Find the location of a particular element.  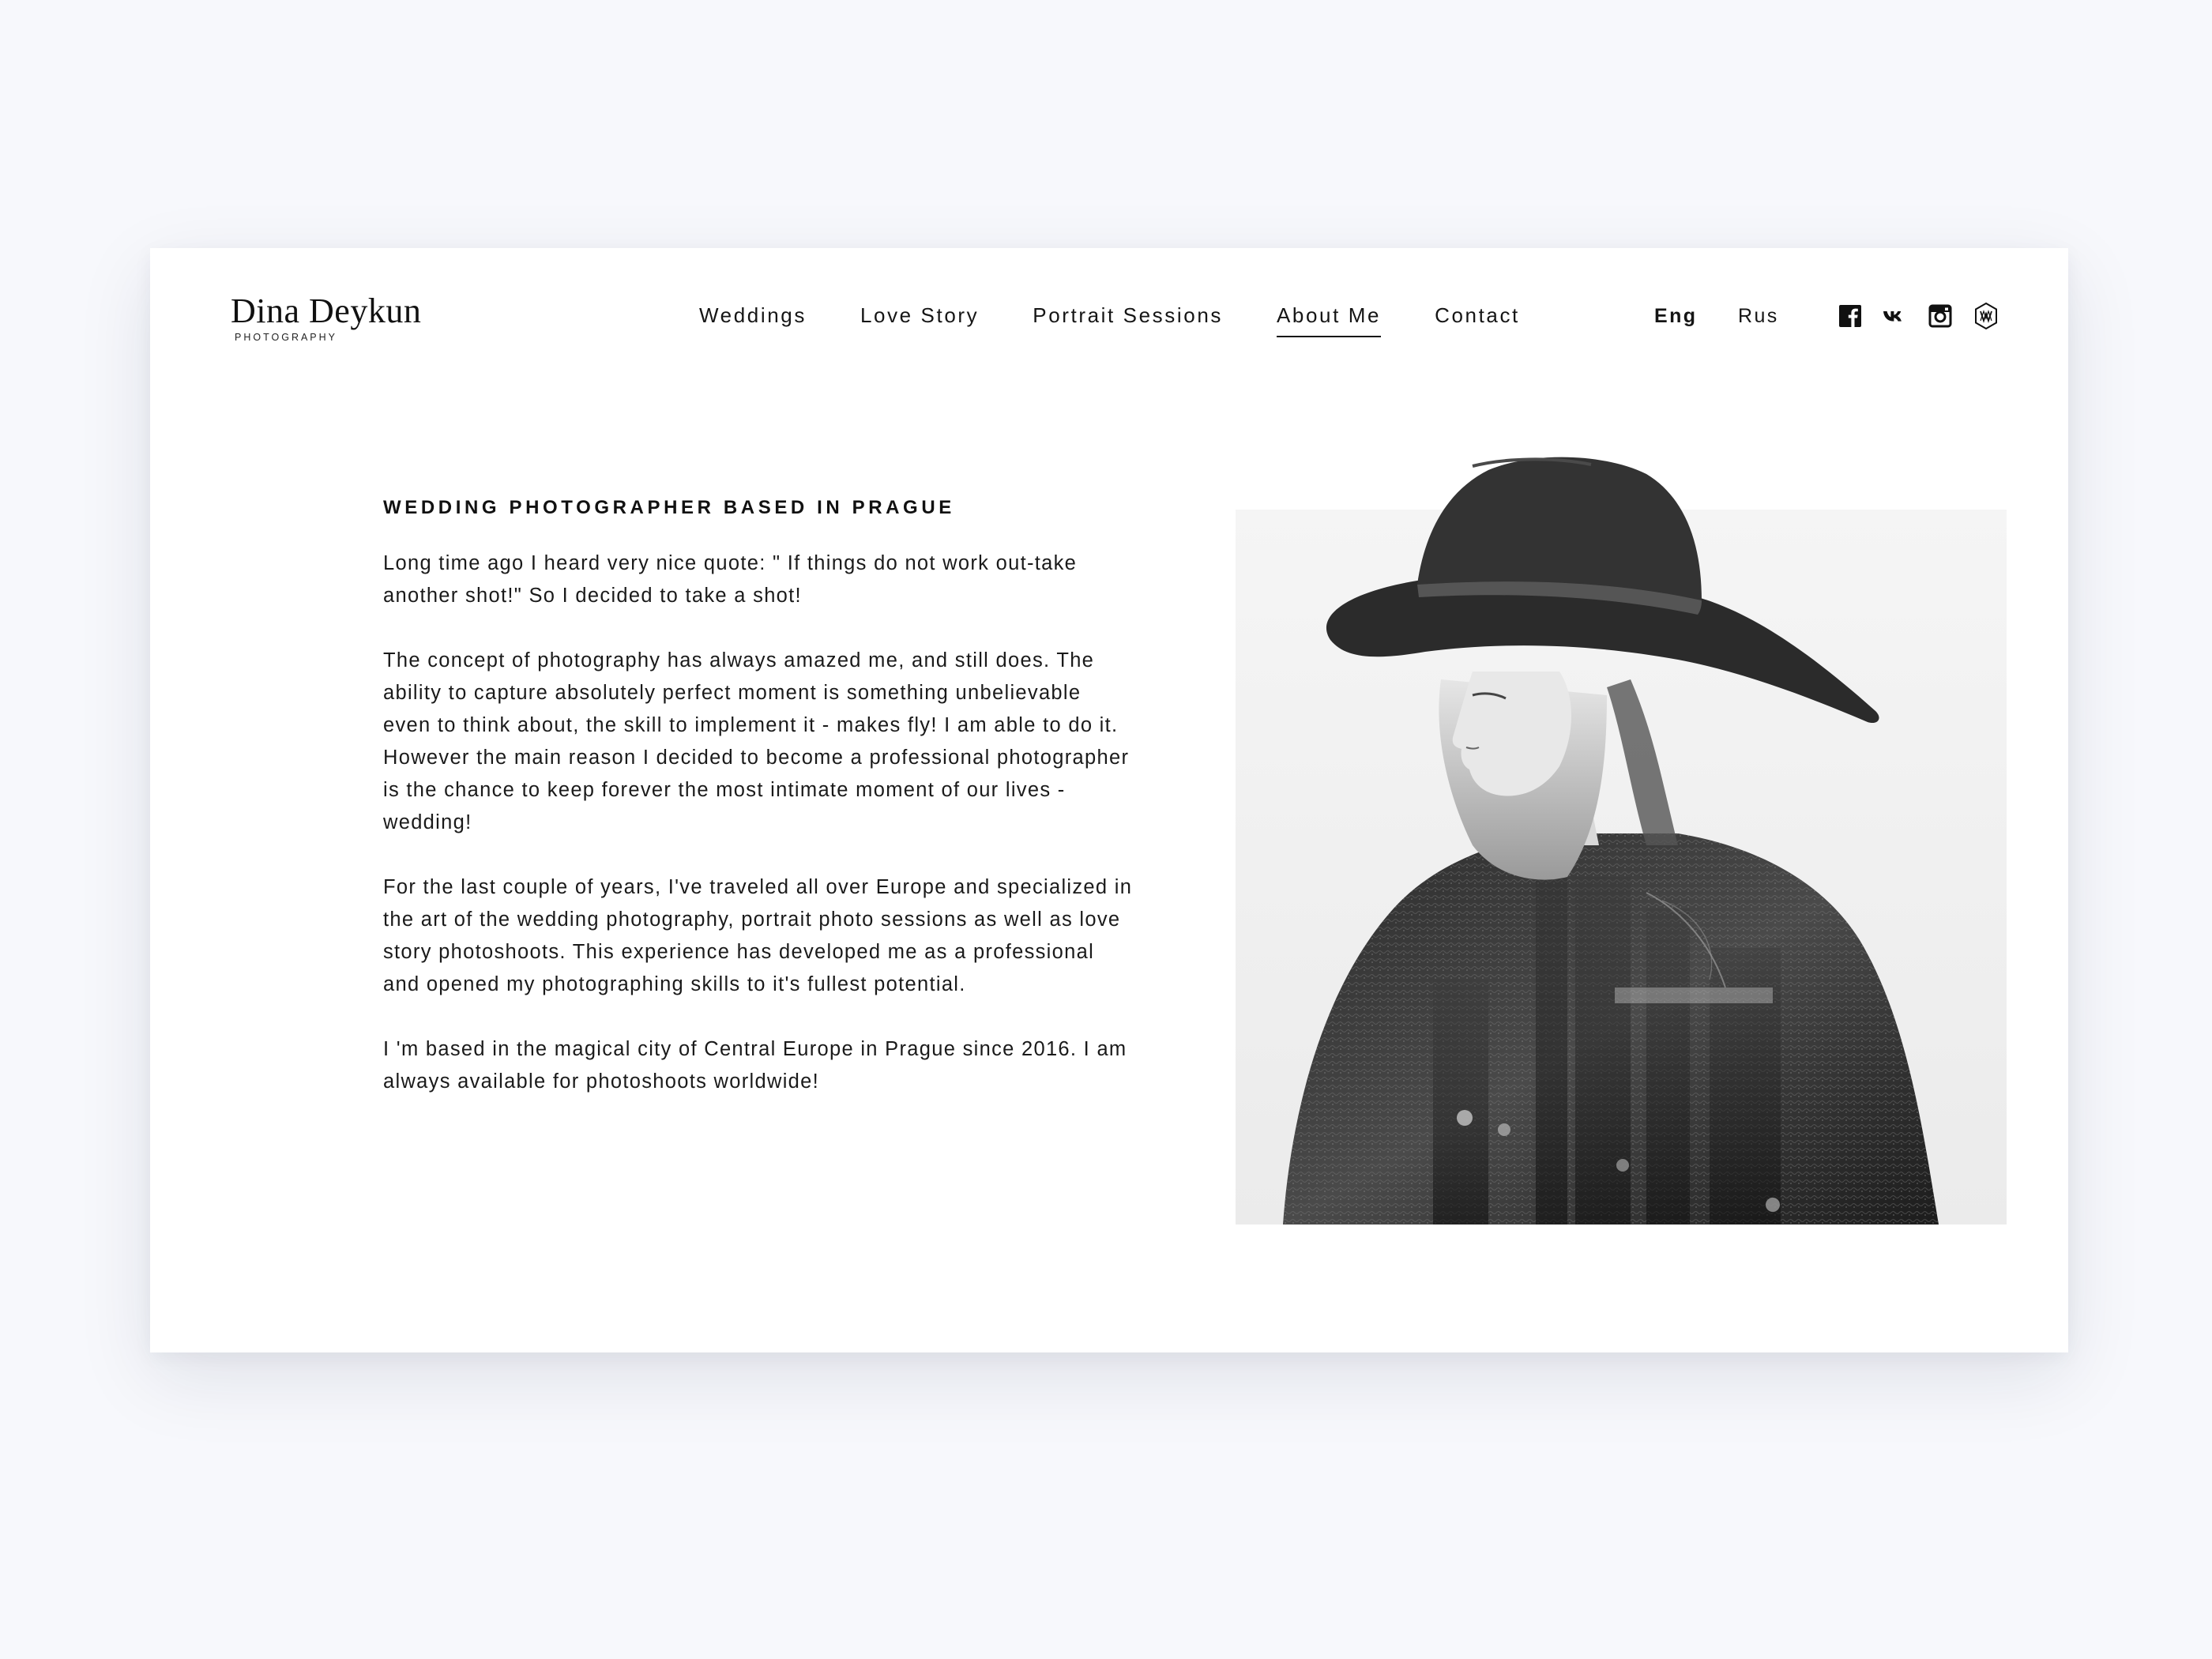

vk-icon is located at coordinates (1895, 316).